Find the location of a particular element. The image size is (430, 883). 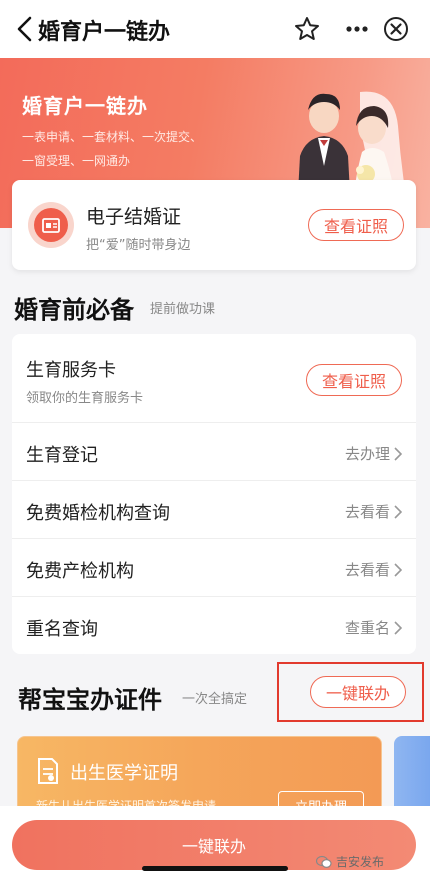

watermark-text: 吉安发布 is located at coordinates (360, 862).